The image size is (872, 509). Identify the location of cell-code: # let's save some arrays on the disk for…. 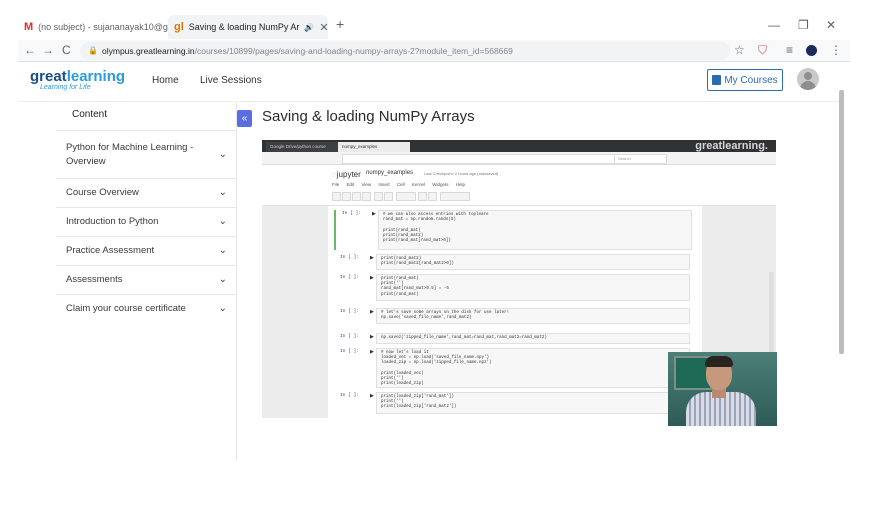
(533, 316).